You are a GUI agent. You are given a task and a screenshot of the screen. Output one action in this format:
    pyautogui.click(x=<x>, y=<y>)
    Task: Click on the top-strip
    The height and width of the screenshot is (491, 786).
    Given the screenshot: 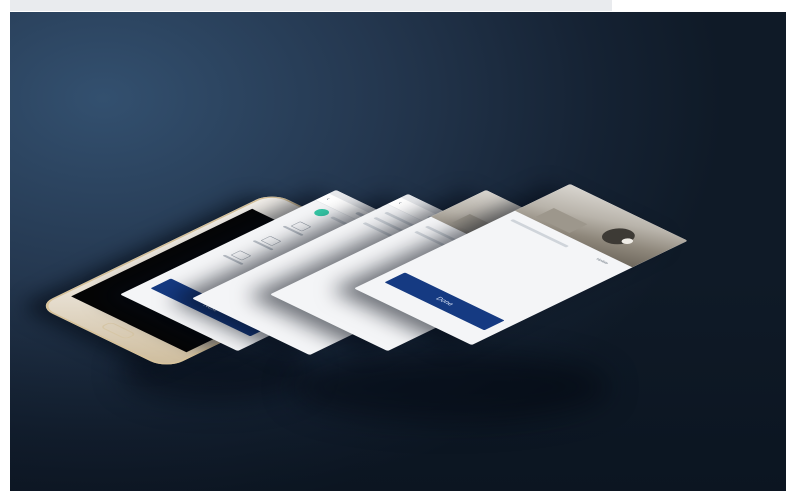 What is the action you would take?
    pyautogui.click(x=393, y=6)
    